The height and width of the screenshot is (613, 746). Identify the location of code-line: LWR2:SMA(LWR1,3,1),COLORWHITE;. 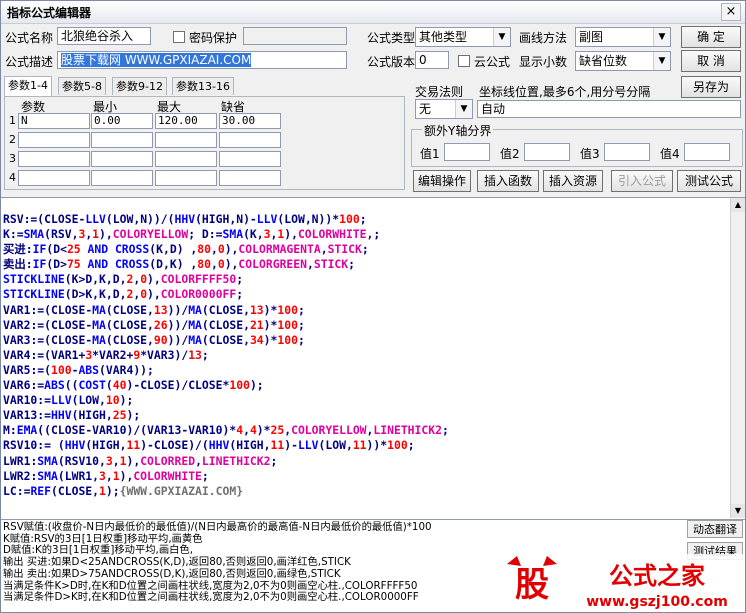
(226, 476).